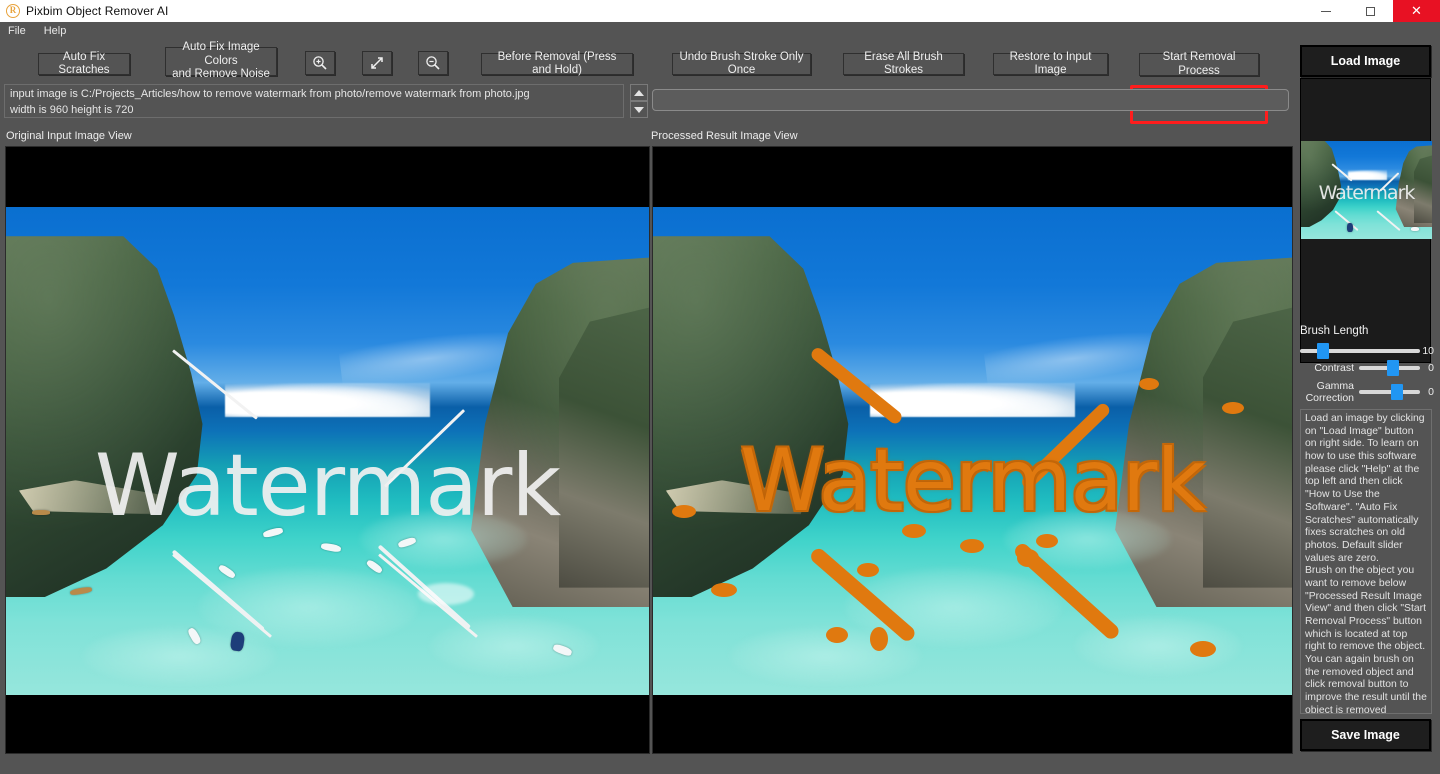  I want to click on contrast-knob, so click(1393, 368).